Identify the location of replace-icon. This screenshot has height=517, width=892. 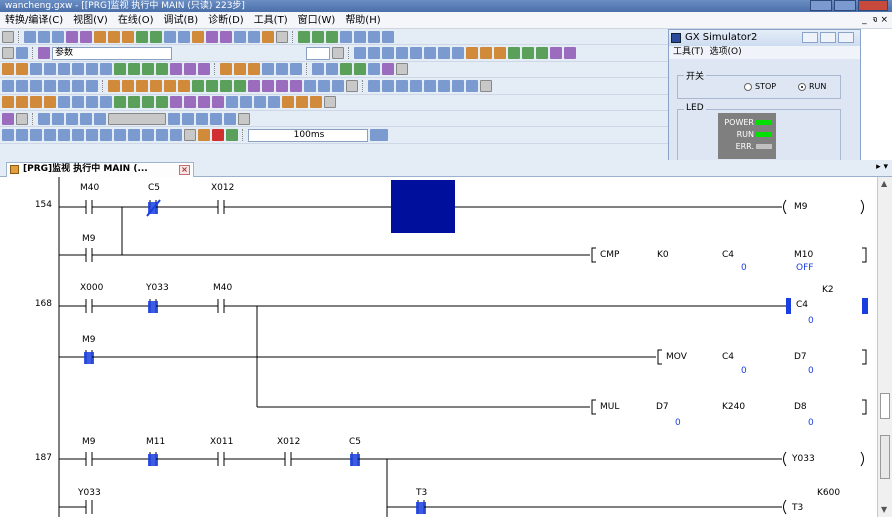
(254, 36).